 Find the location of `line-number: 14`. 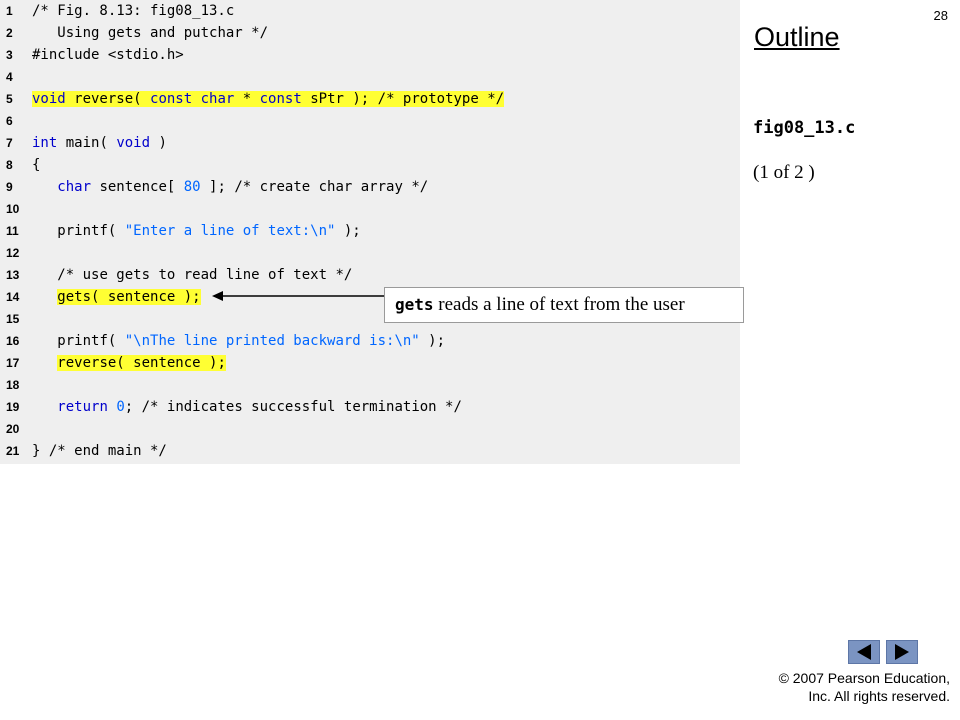

line-number: 14 is located at coordinates (13, 297).